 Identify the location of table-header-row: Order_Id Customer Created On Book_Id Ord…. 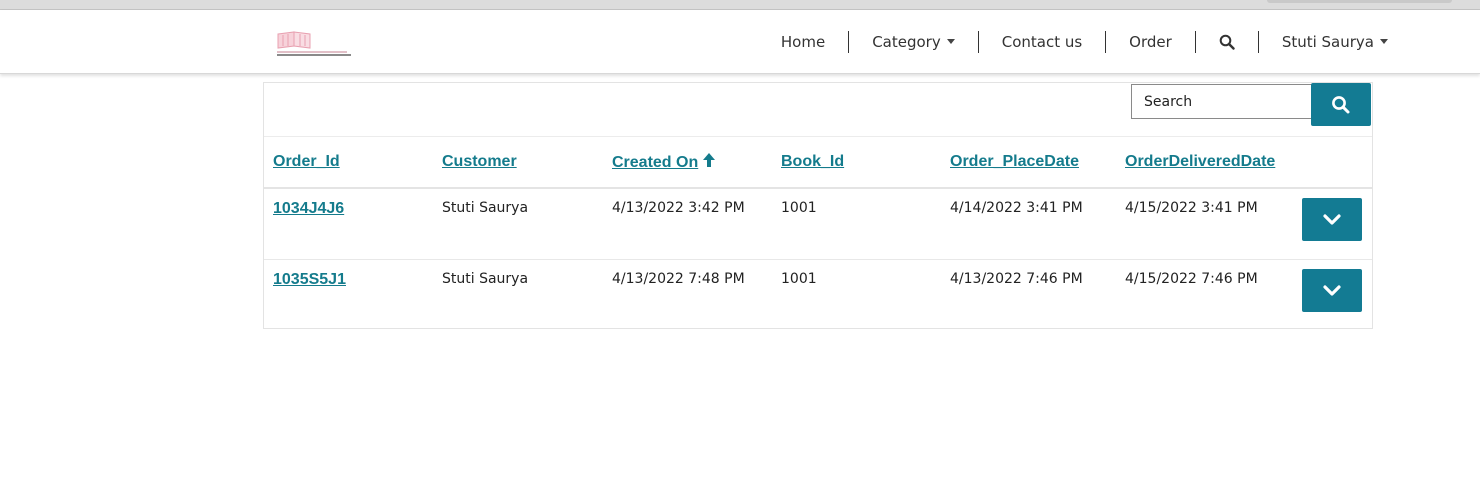
(818, 163).